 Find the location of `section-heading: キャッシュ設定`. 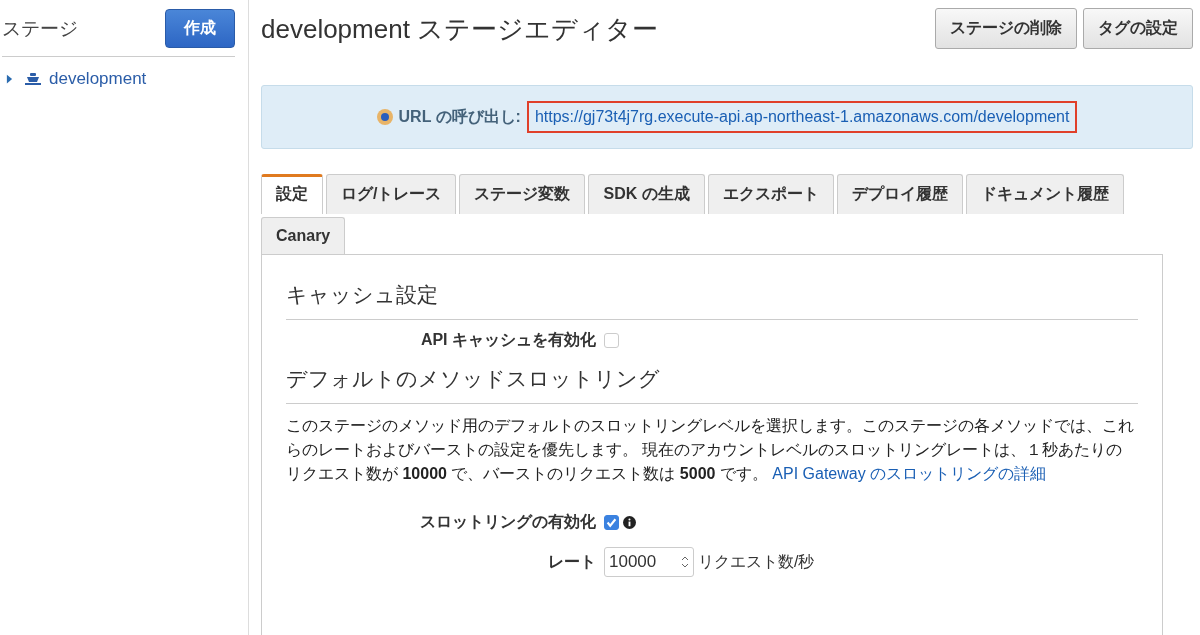

section-heading: キャッシュ設定 is located at coordinates (712, 300).